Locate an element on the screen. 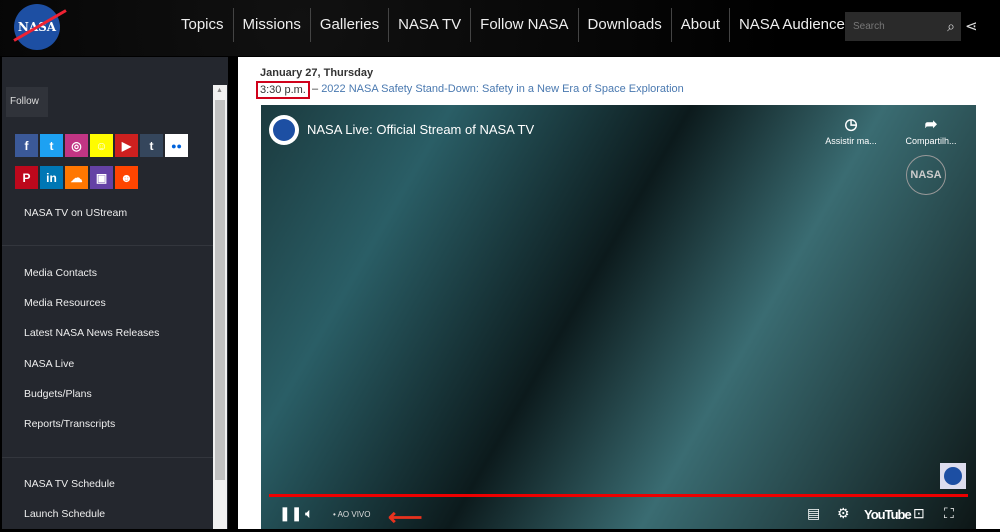 This screenshot has width=1000, height=532. settings-gear-icon: ⚙ is located at coordinates (843, 513).